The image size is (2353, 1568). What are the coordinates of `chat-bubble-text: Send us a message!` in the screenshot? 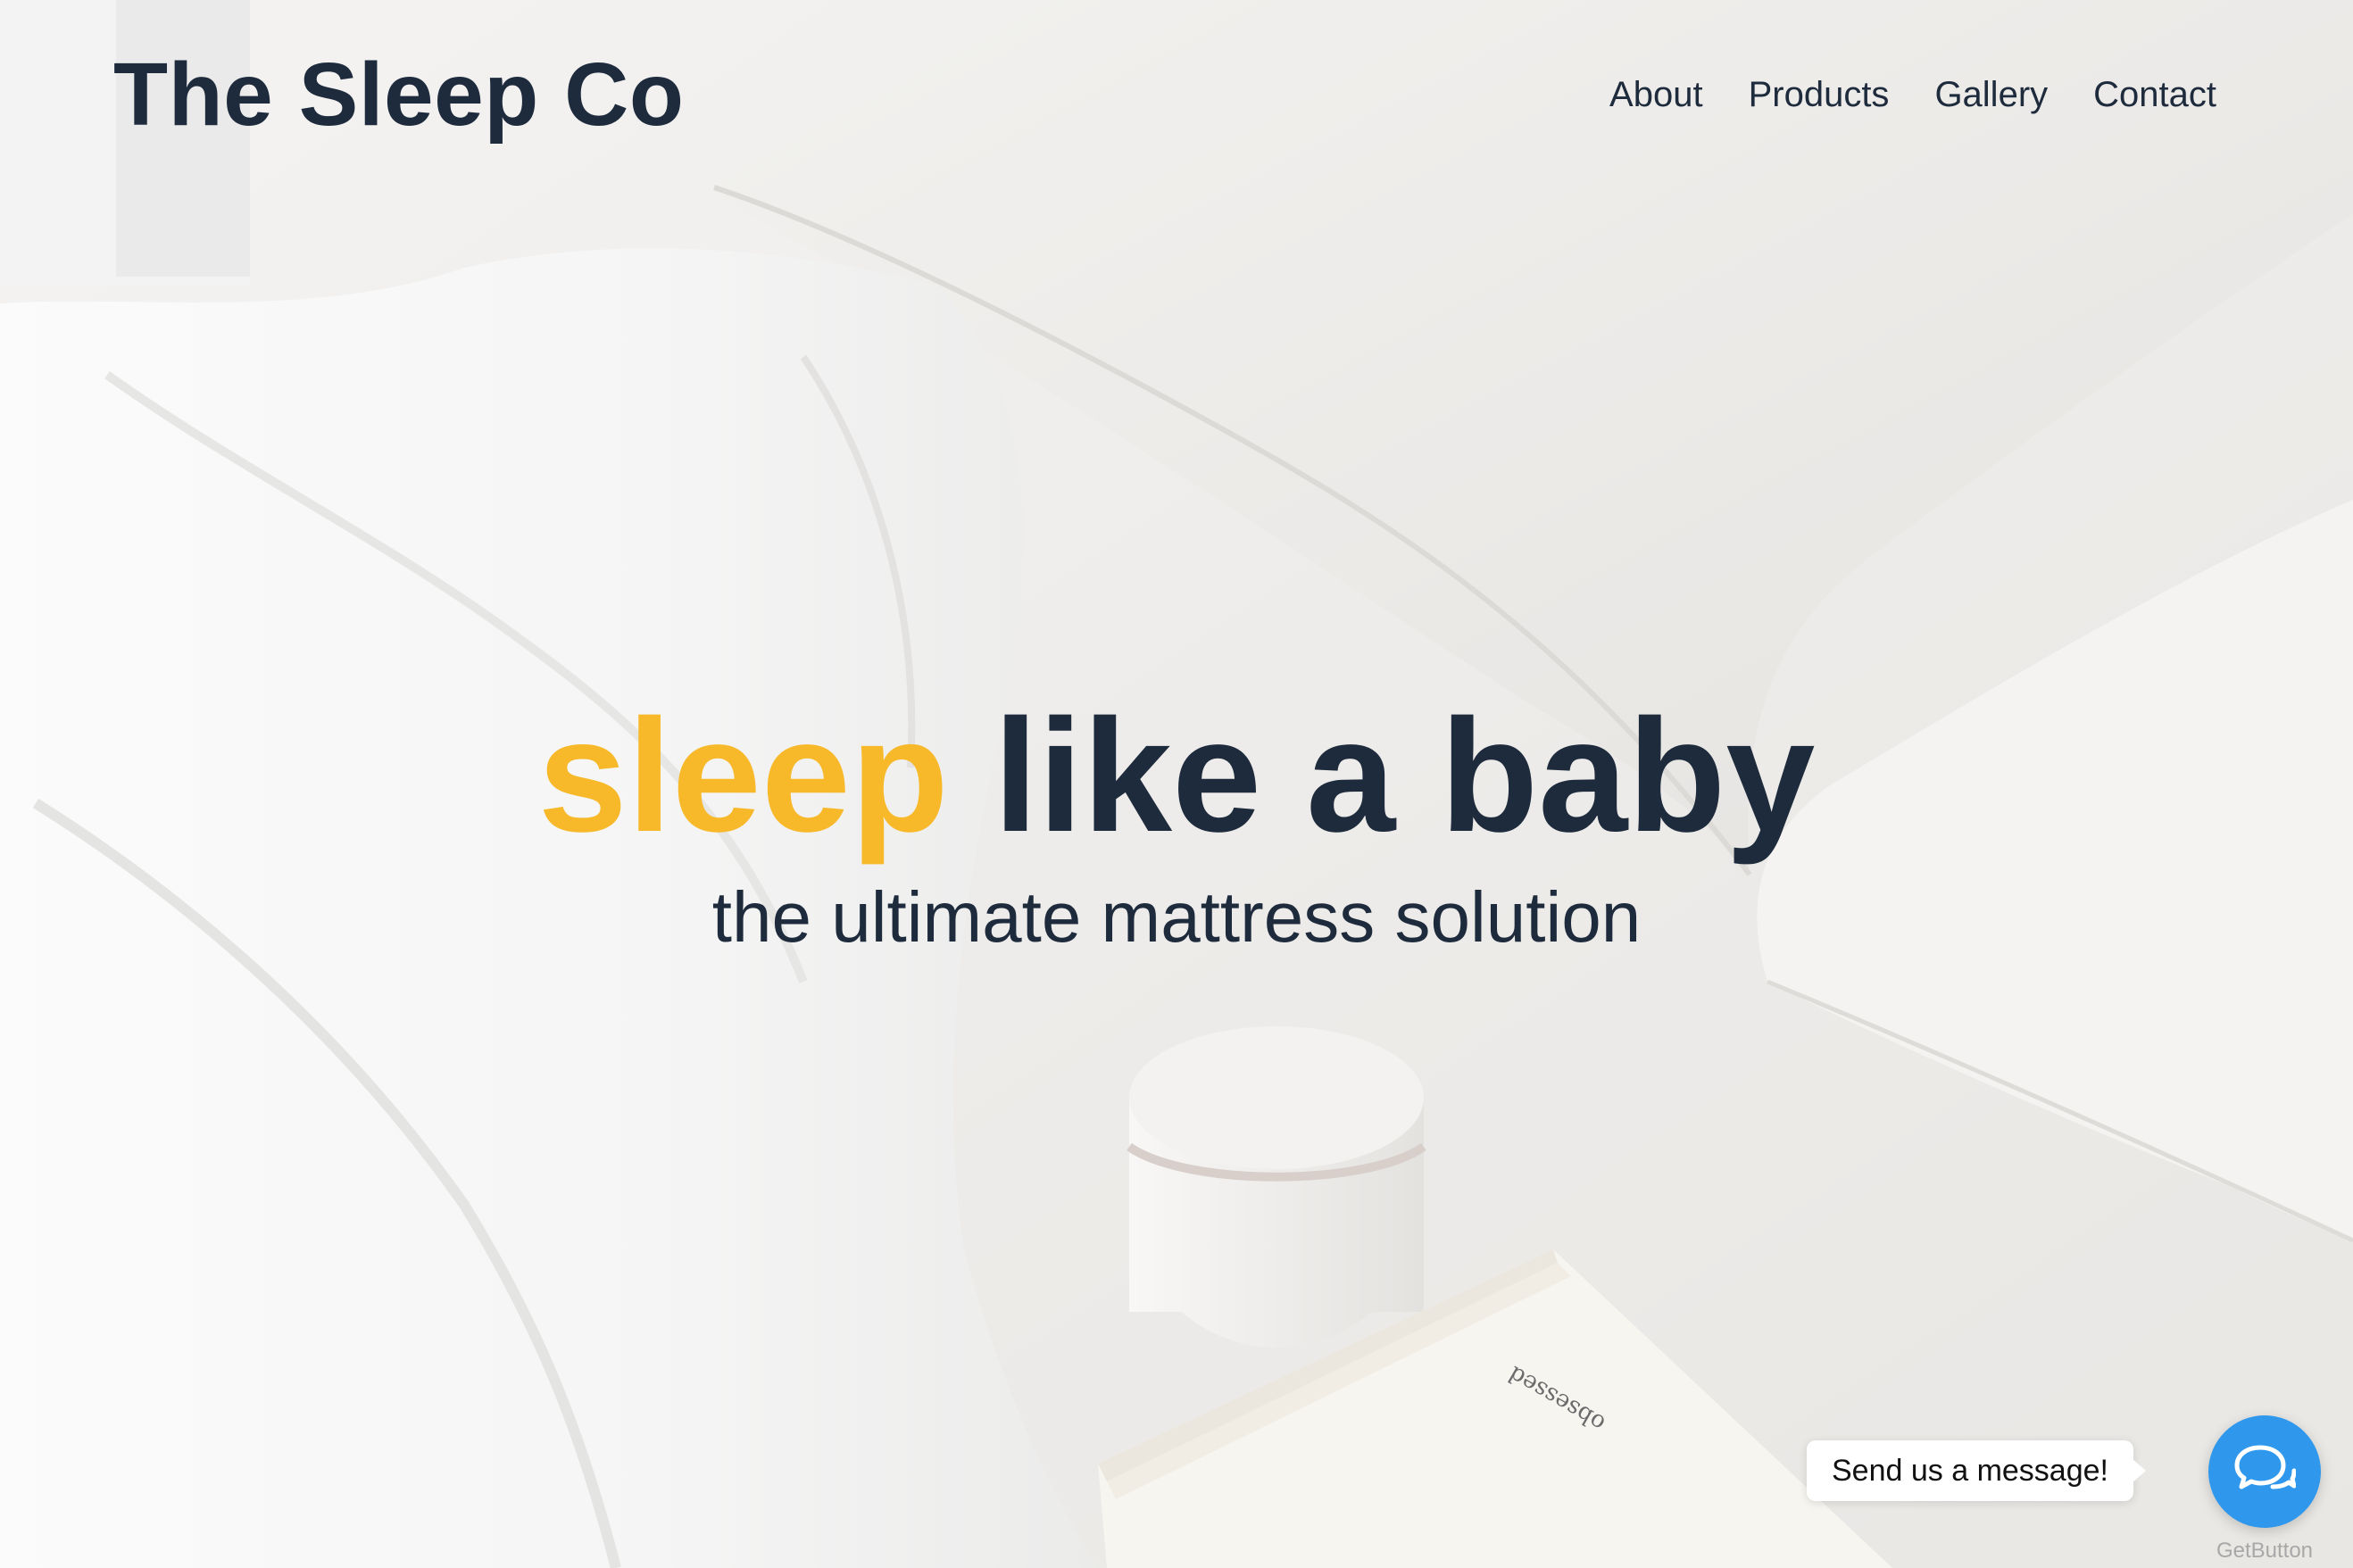 It's located at (1970, 1470).